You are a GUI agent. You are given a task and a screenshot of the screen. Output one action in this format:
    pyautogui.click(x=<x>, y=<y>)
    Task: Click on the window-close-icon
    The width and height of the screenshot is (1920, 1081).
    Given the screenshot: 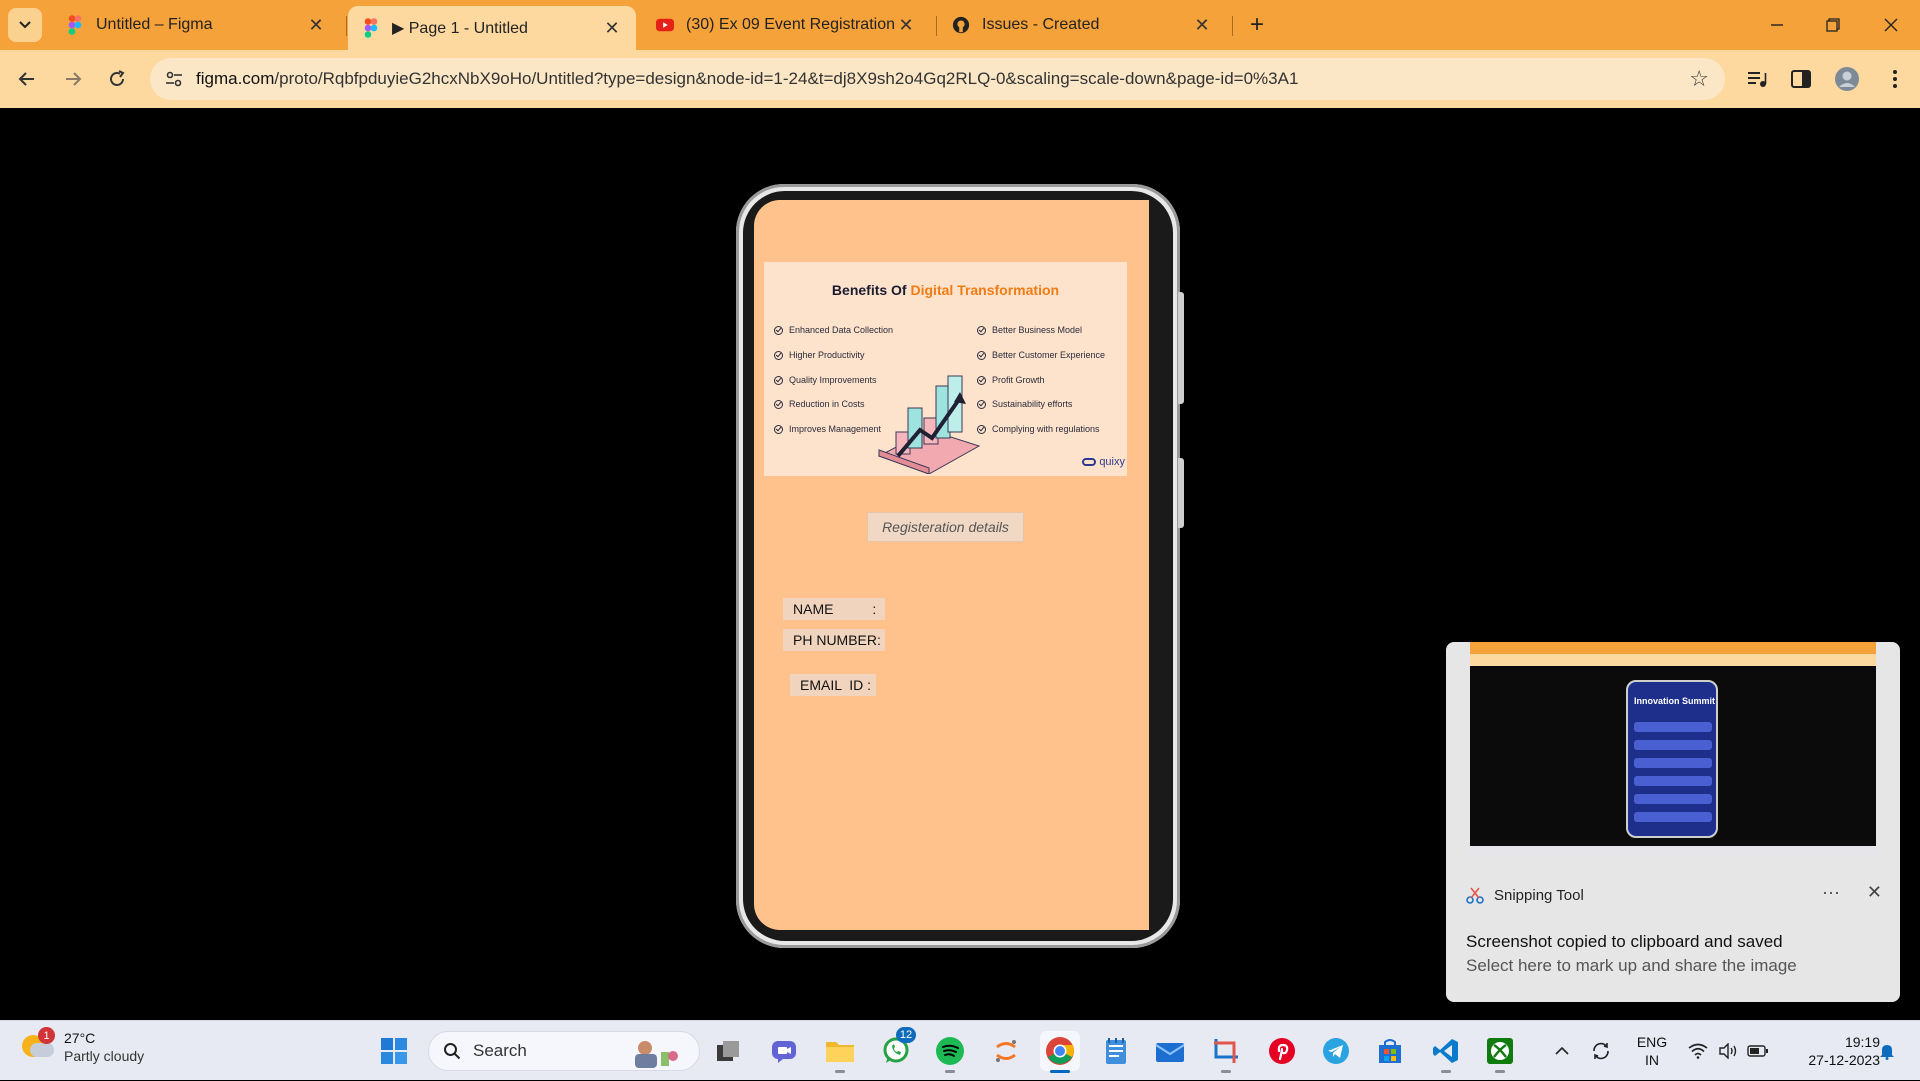 What is the action you would take?
    pyautogui.click(x=1891, y=25)
    